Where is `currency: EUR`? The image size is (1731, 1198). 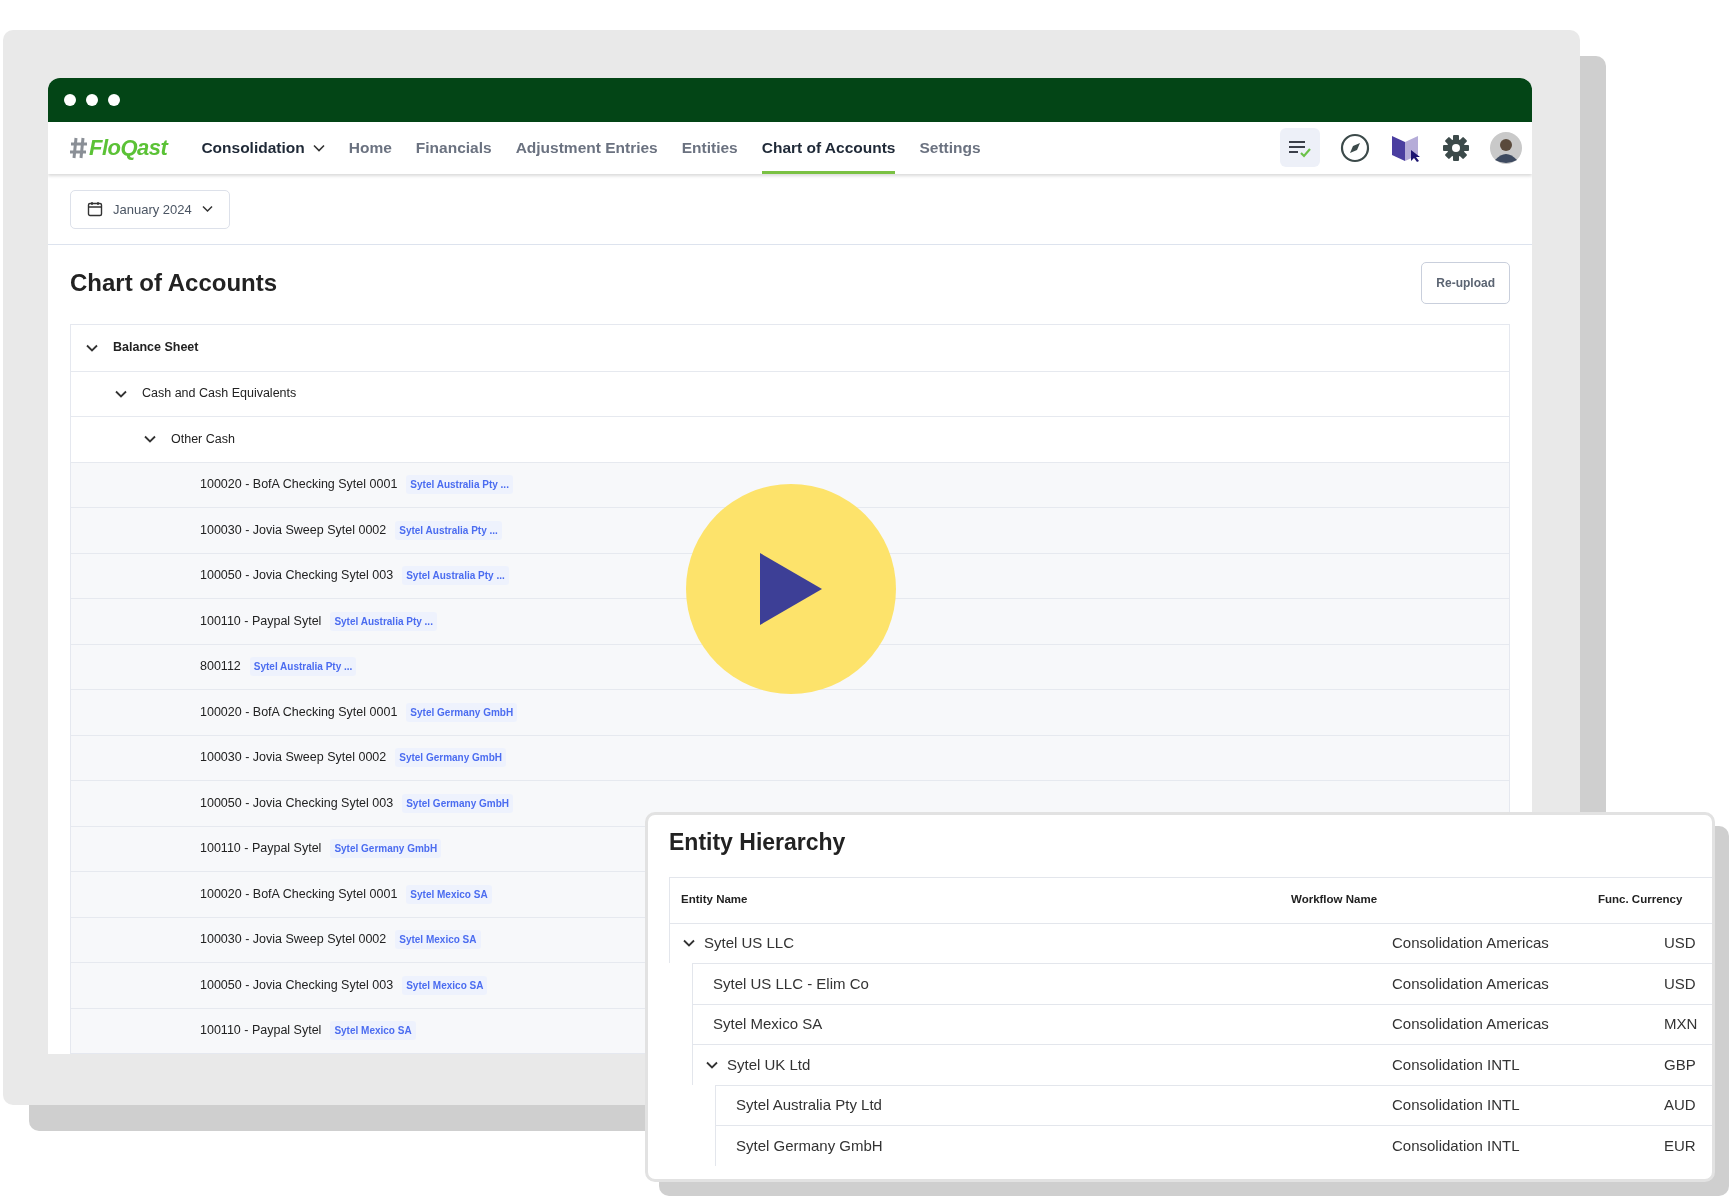 currency: EUR is located at coordinates (1680, 1145).